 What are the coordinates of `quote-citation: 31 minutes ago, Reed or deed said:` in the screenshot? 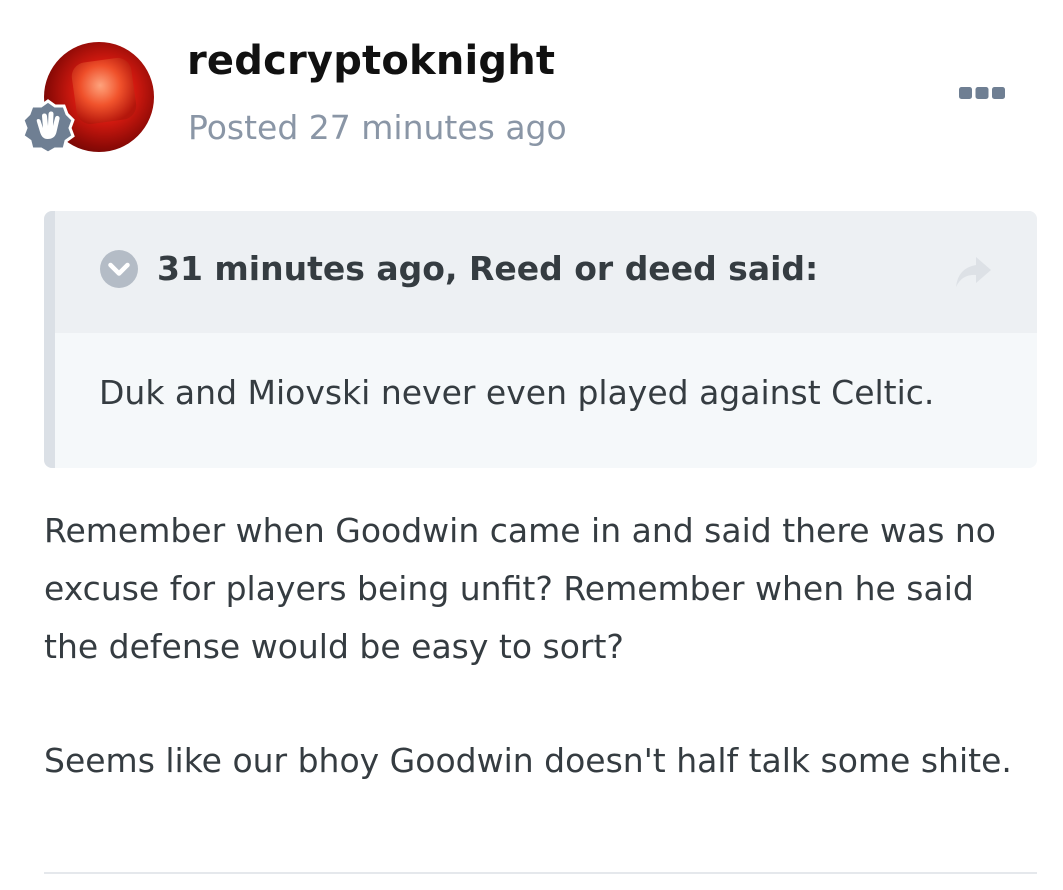 It's located at (487, 268).